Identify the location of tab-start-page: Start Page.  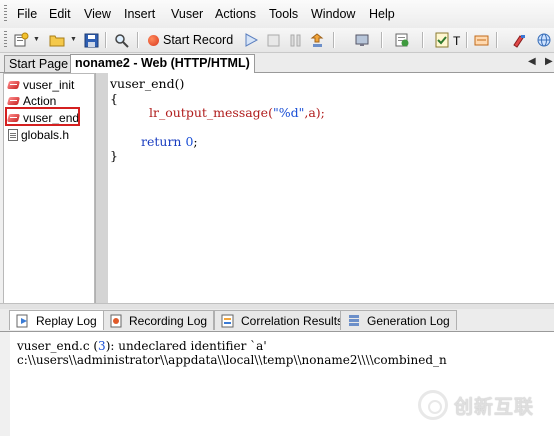
(39, 63).